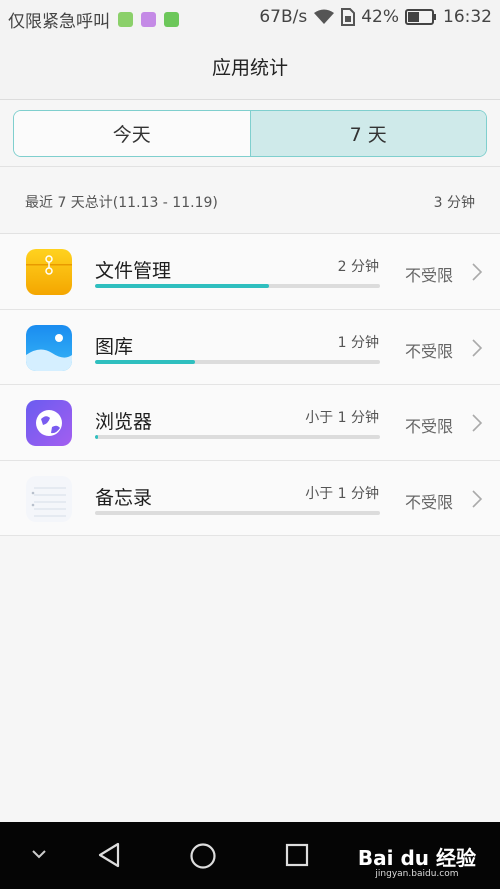  I want to click on list-item-file-manager: 文件管理 2 分钟 不受限, so click(250, 272).